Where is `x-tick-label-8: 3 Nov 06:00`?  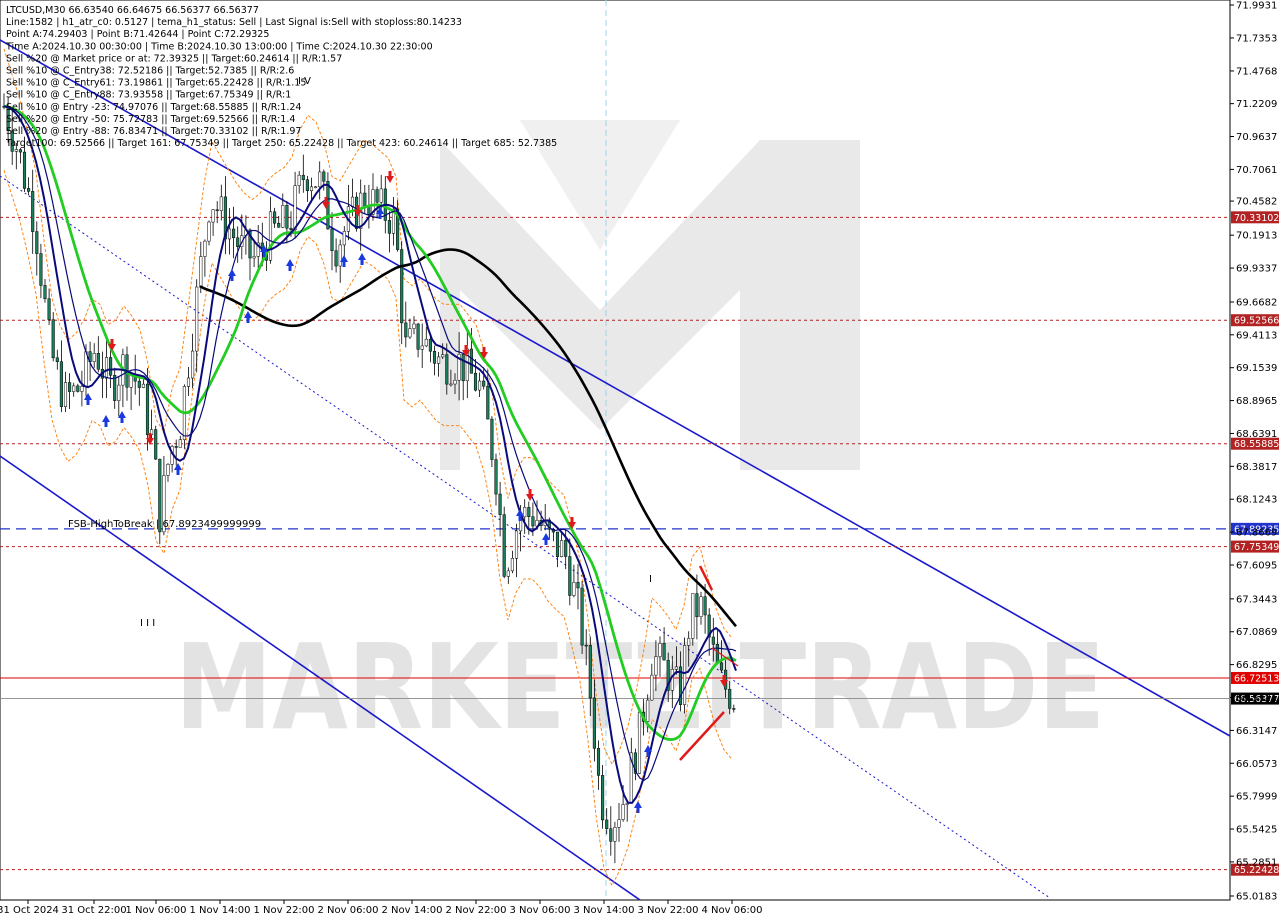 x-tick-label-8: 3 Nov 06:00 is located at coordinates (539, 910).